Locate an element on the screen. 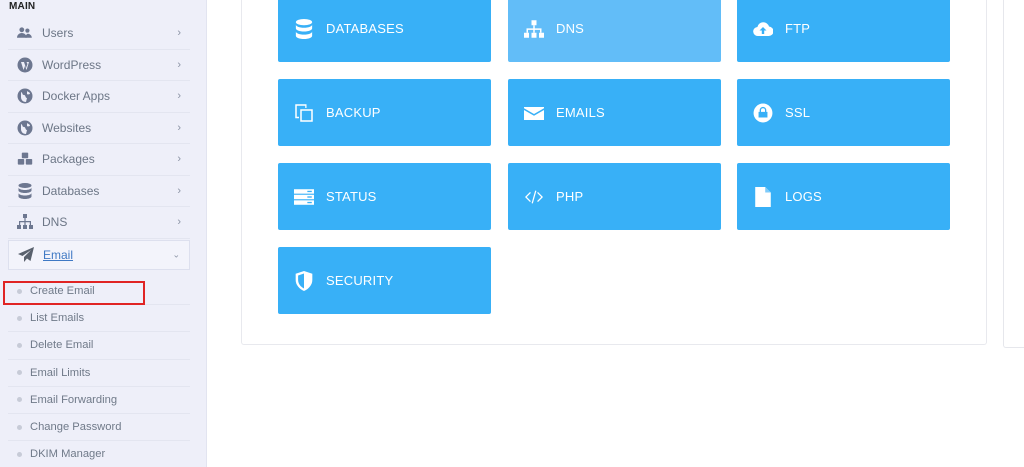  tile-label: SECURITY is located at coordinates (360, 280).